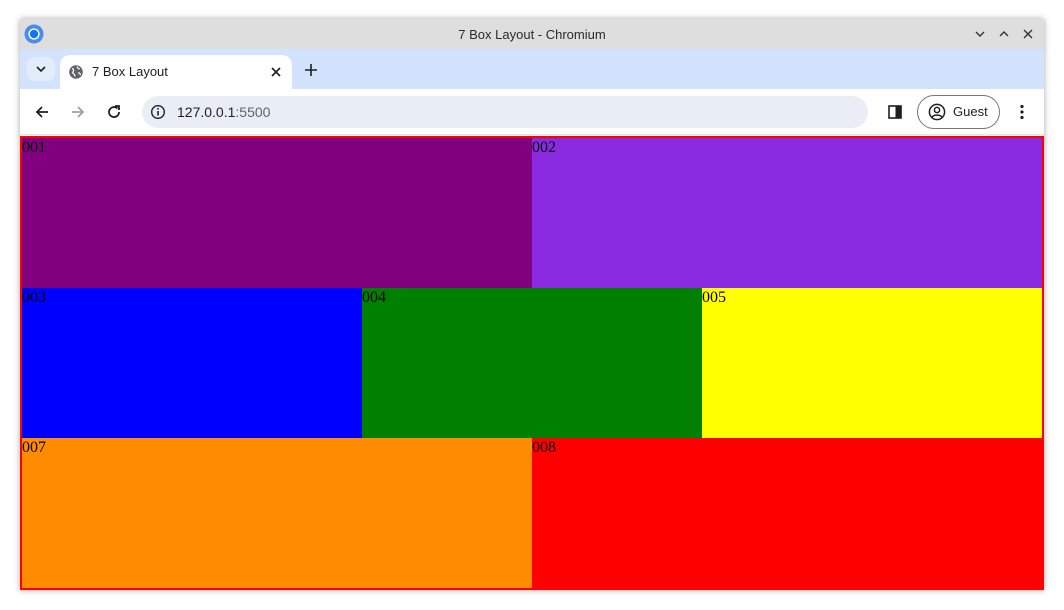 This screenshot has width=1064, height=610. I want to click on box-label: 002, so click(544, 147).